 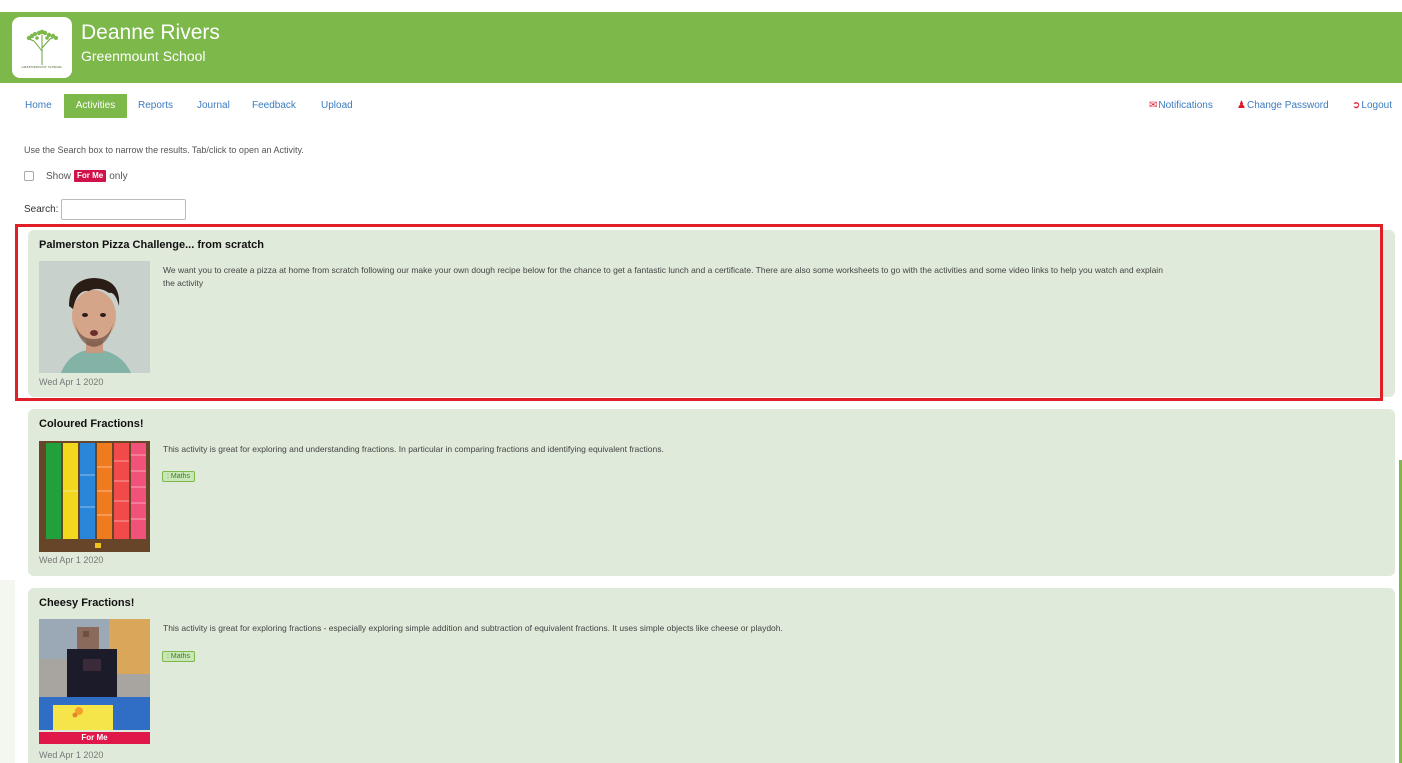 I want to click on activity-title: Coloured Fractions!, so click(x=91, y=424).